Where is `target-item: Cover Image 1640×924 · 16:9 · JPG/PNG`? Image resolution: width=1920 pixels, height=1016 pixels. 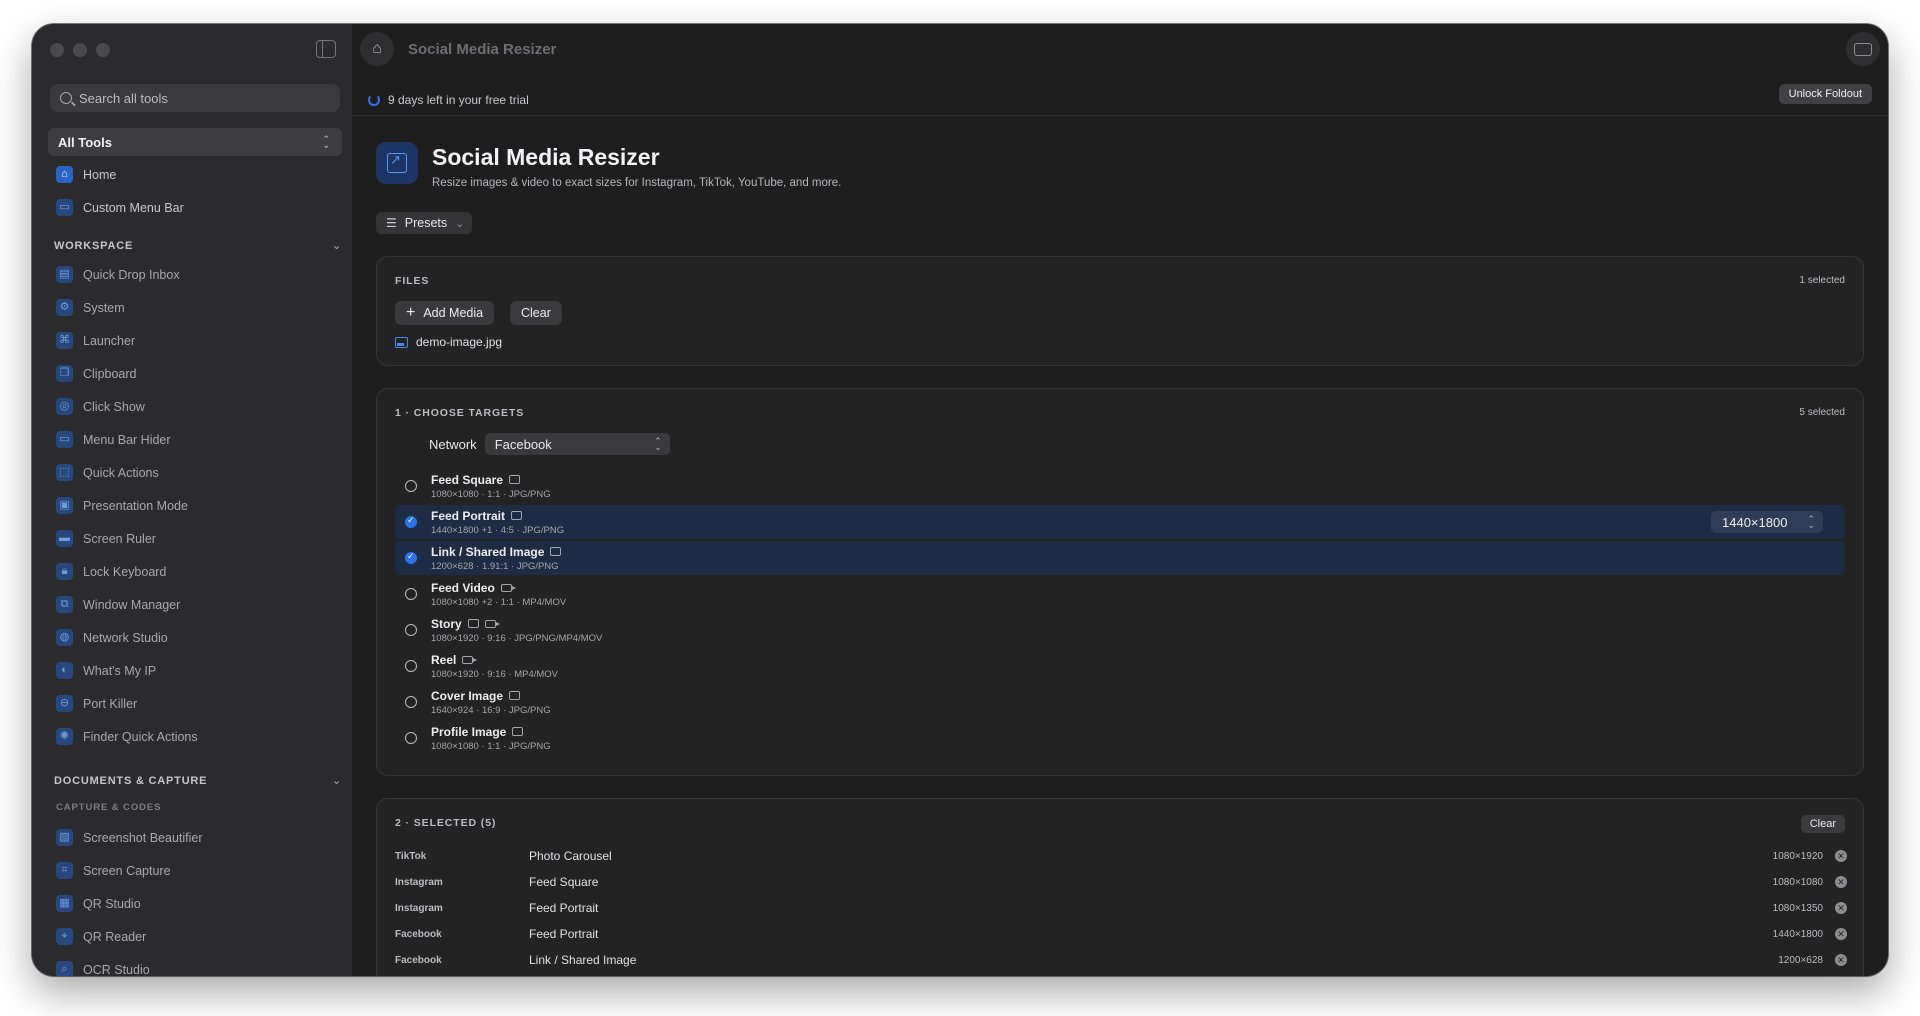
target-item: Cover Image 1640×924 · 16:9 · JPG/PNG is located at coordinates (1120, 702).